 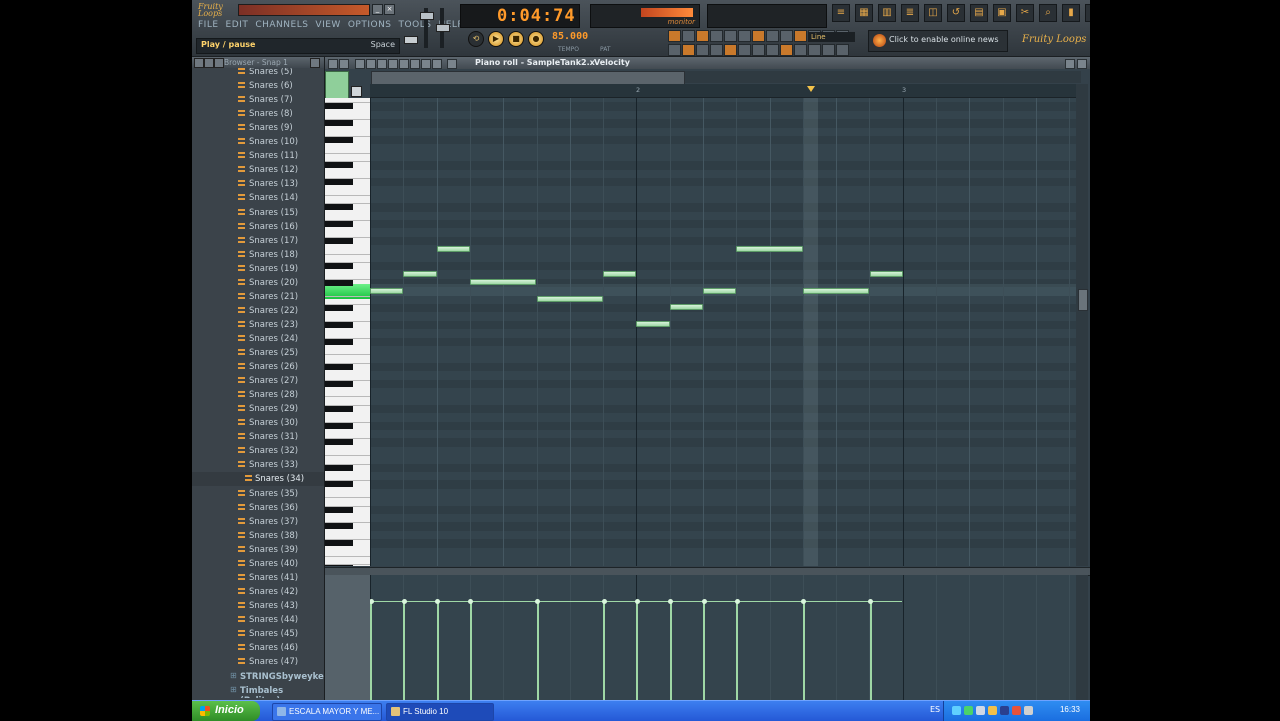 I want to click on browser-folder: ⊞ STRINGSbyweykel, so click(x=258, y=677).